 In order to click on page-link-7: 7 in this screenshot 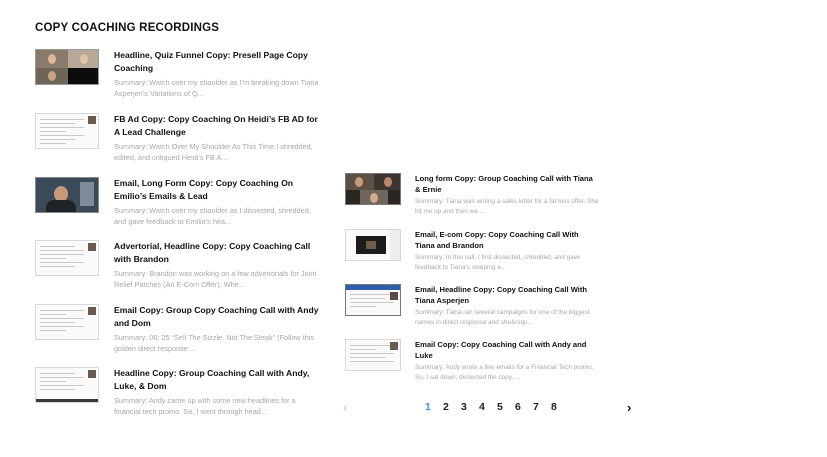, I will do `click(542, 407)`.